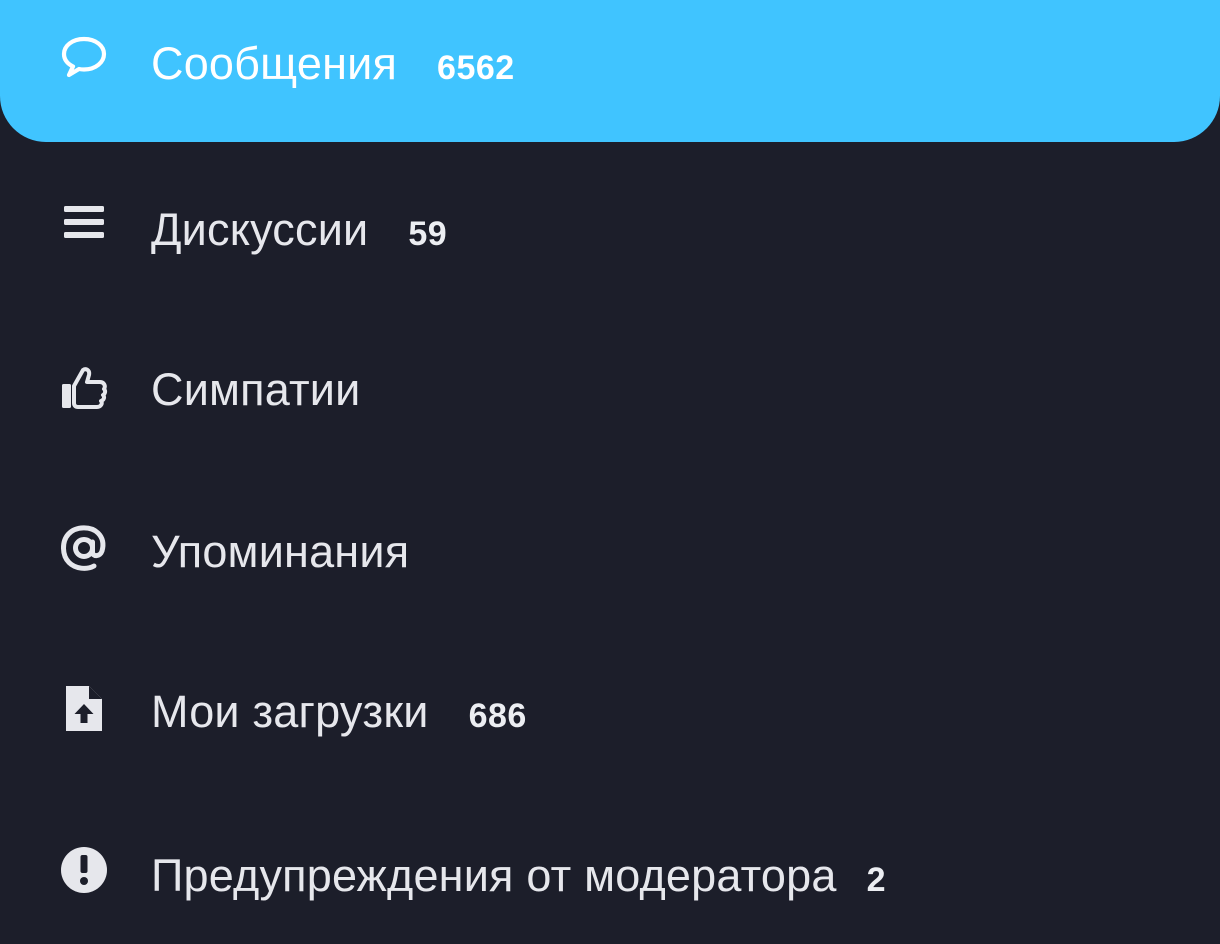 The height and width of the screenshot is (944, 1220). Describe the element at coordinates (84, 224) in the screenshot. I see `list-icon` at that location.